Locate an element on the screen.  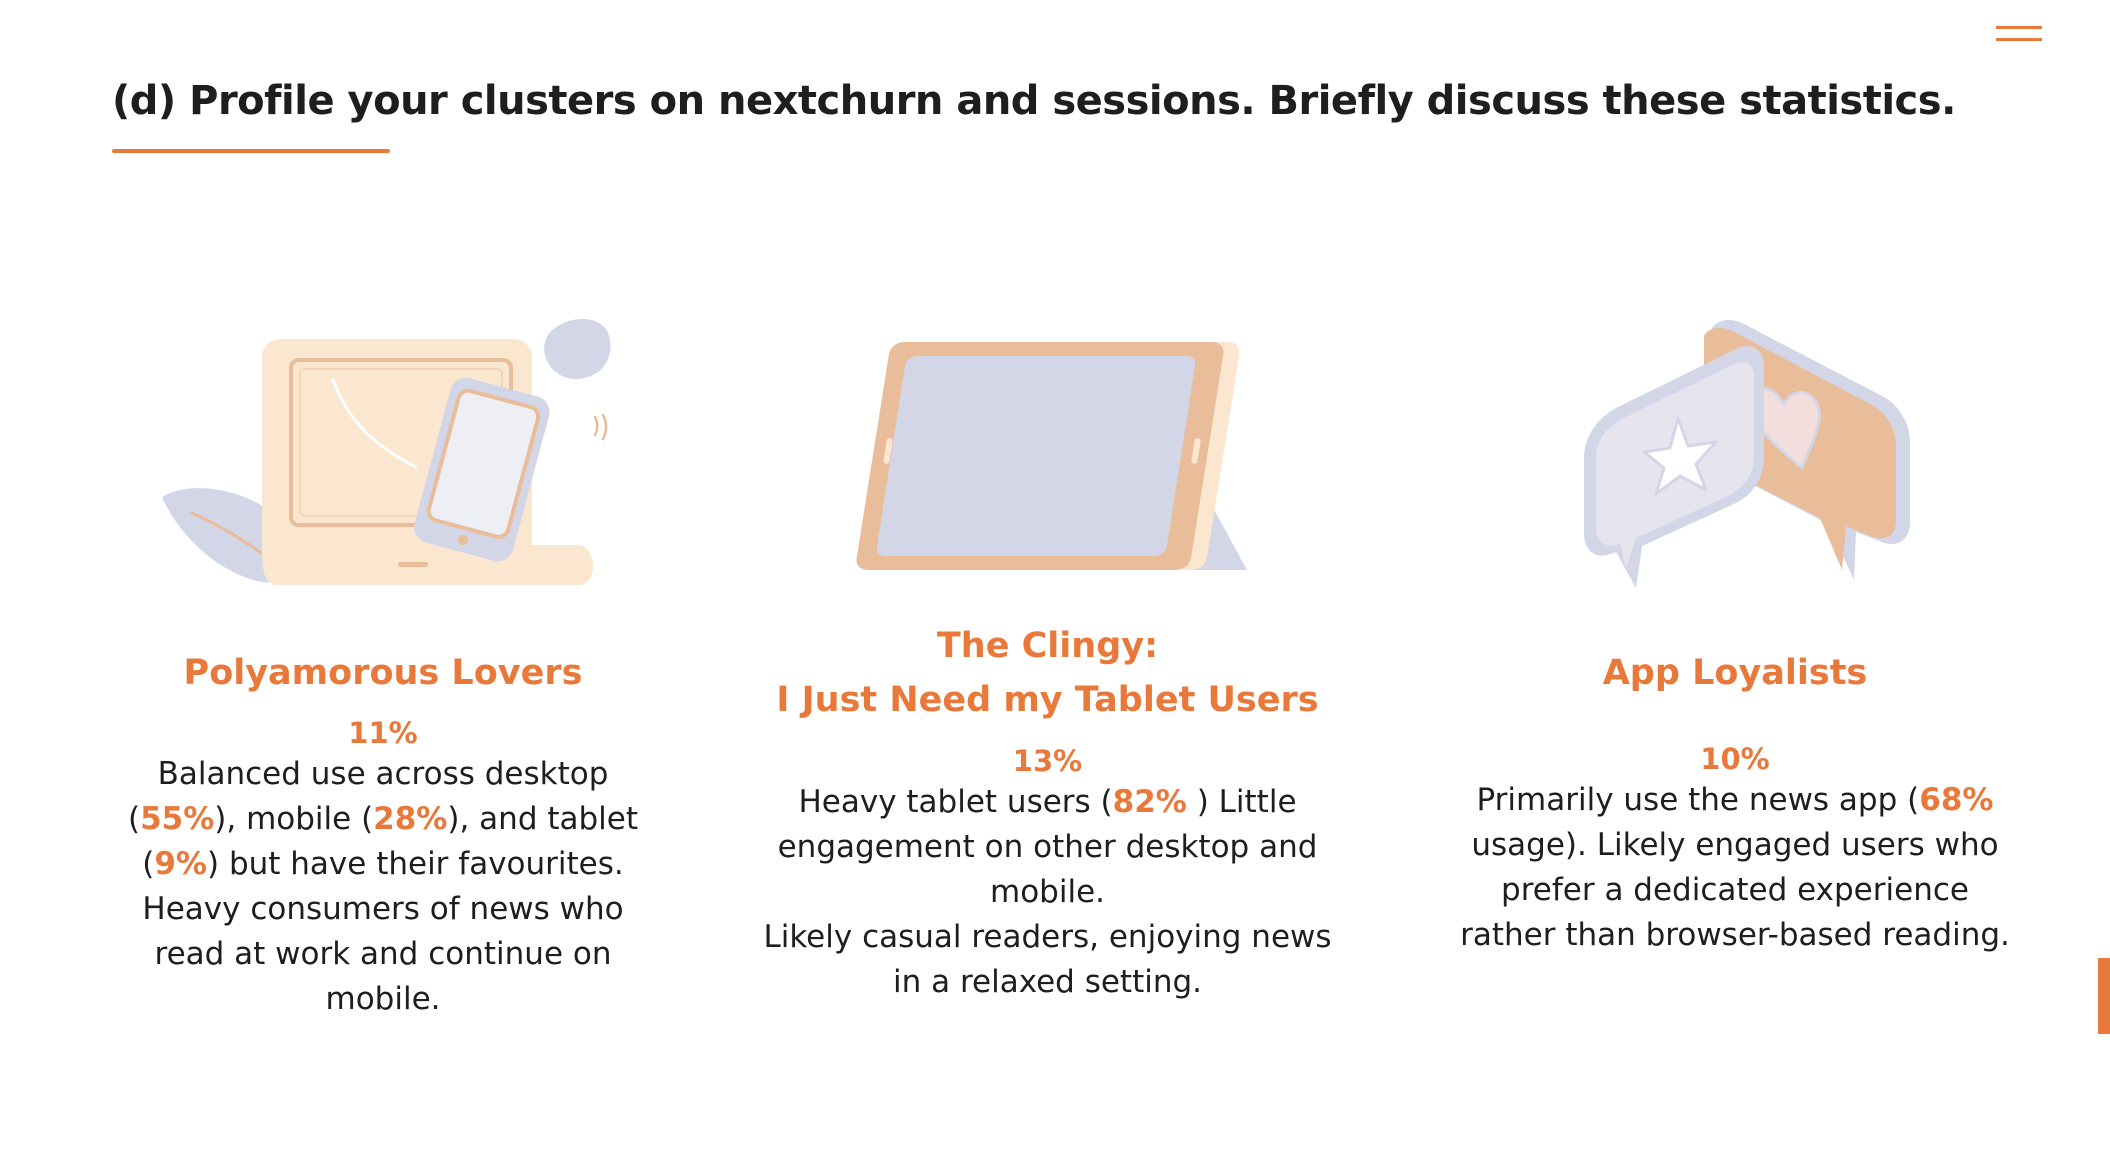
mobile-share: 28% is located at coordinates (410, 819).